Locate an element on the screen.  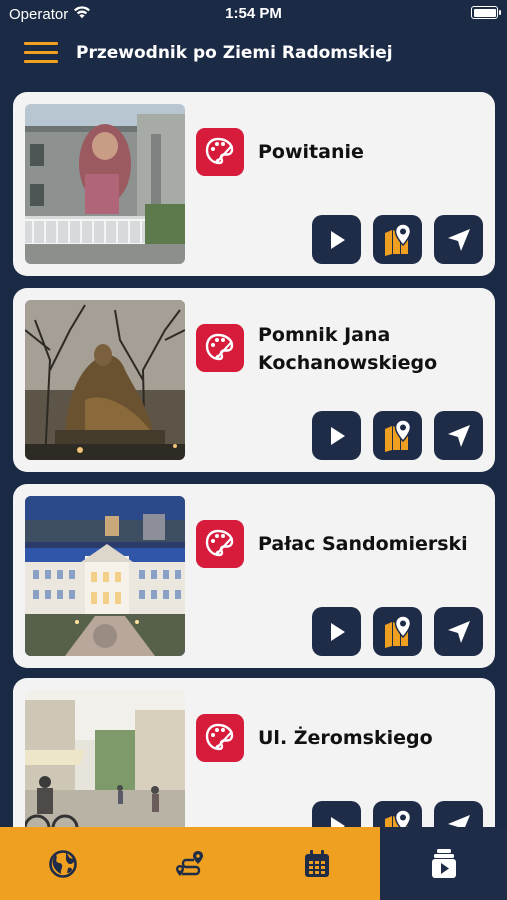
tab-audio-guide is located at coordinates (443, 863).